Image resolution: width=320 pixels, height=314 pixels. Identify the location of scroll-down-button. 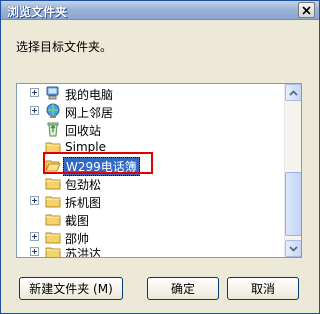
(293, 248).